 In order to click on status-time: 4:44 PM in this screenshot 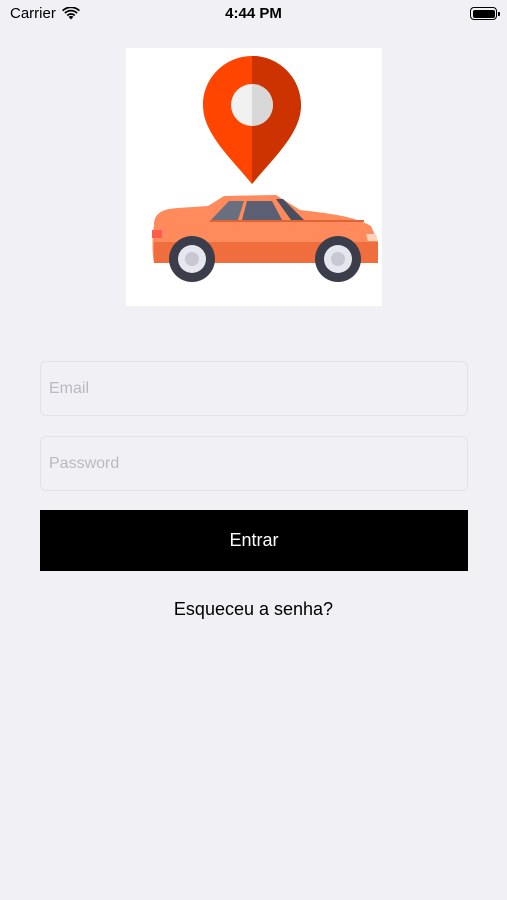, I will do `click(253, 13)`.